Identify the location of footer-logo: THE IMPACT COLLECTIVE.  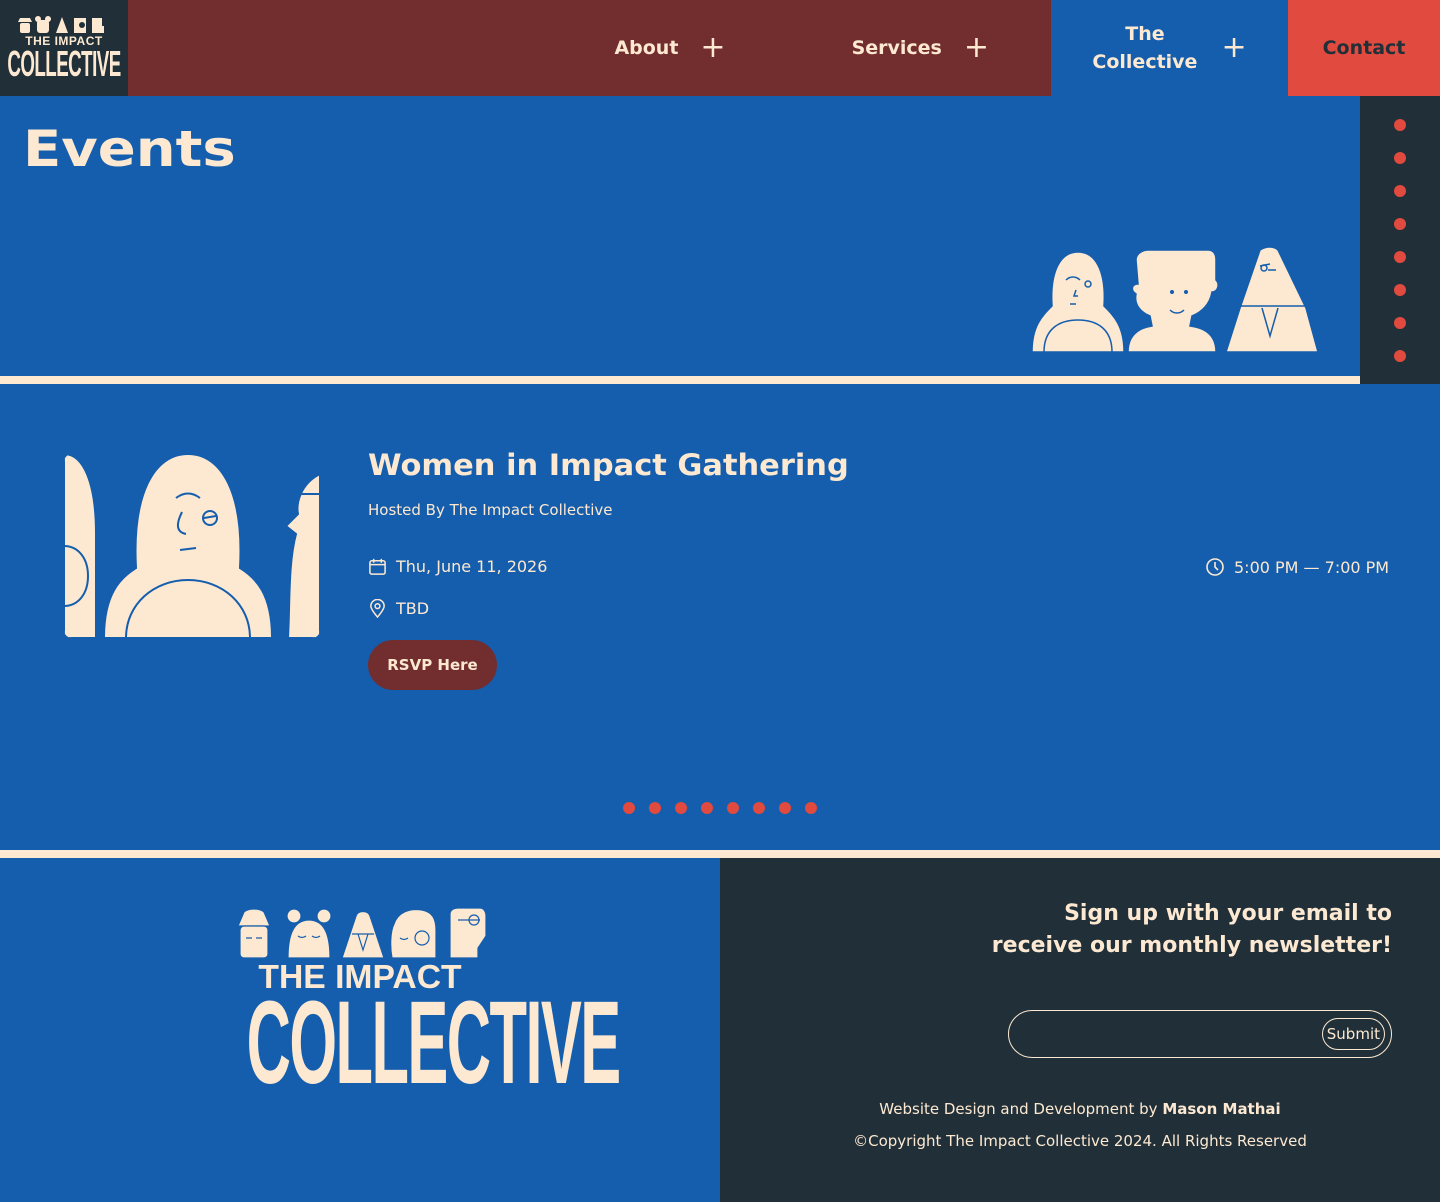
(426, 1005).